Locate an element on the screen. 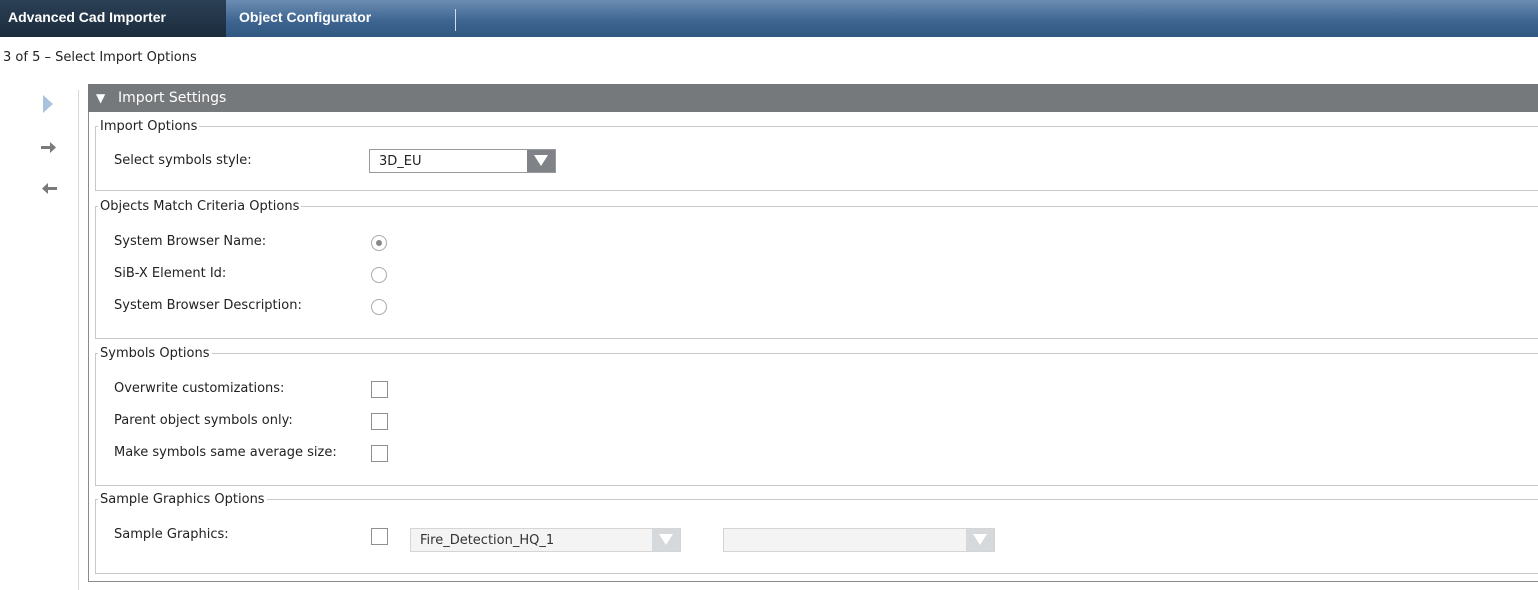 The image size is (1538, 590). match-option-label: System Browser Description: is located at coordinates (208, 305).